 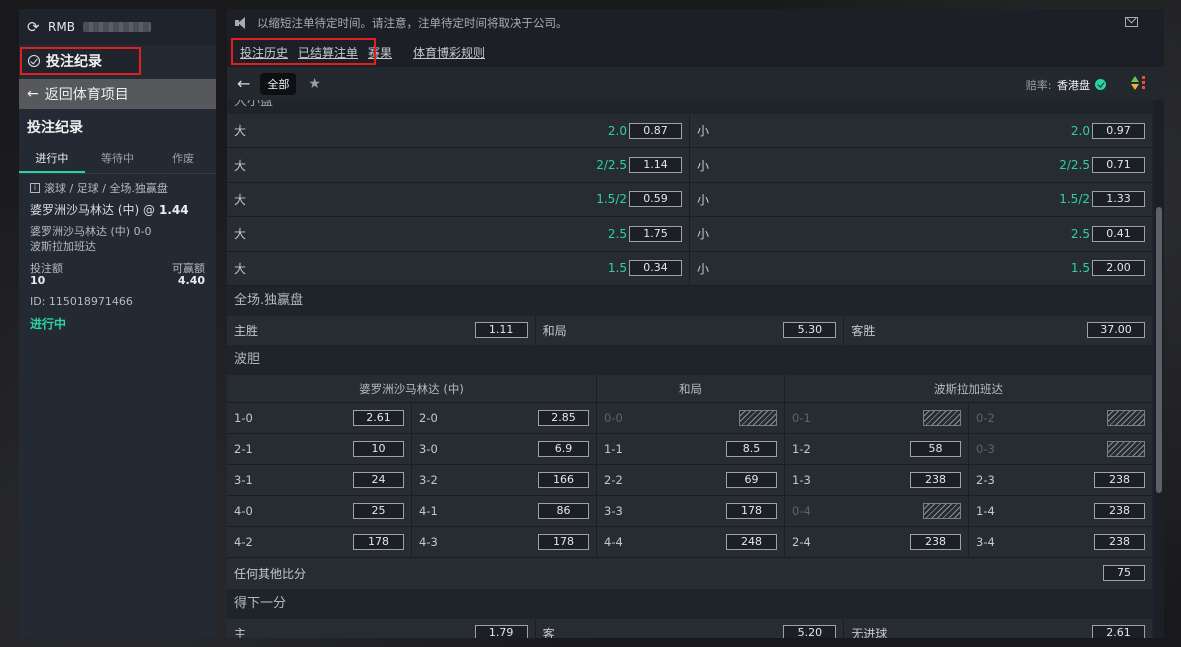 I want to click on any-other-score-row: 任何其他比分 75, so click(x=689, y=573).